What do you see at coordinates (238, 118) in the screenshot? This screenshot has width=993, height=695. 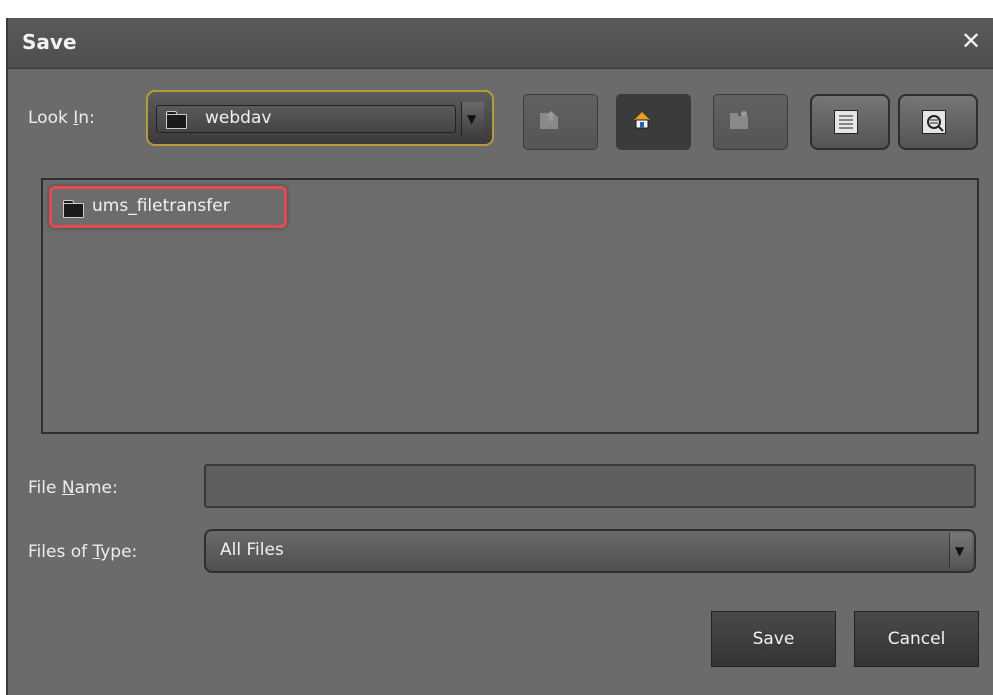 I see `look-in-value: webdav` at bounding box center [238, 118].